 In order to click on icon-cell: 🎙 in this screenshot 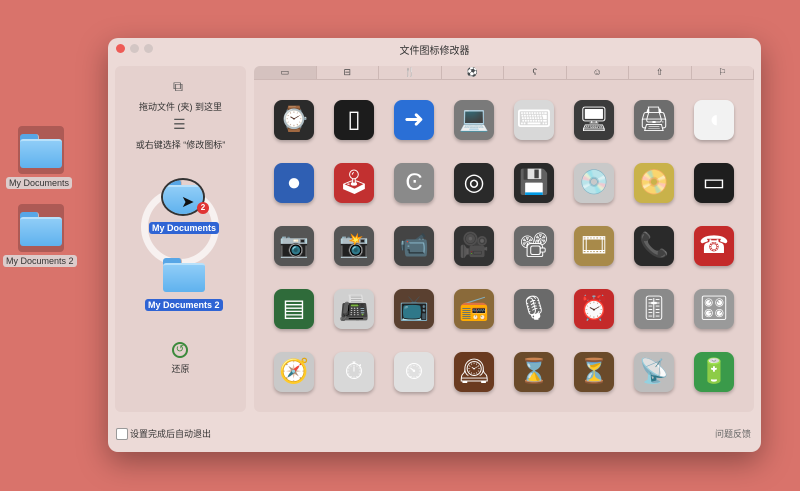, I will do `click(534, 308)`.